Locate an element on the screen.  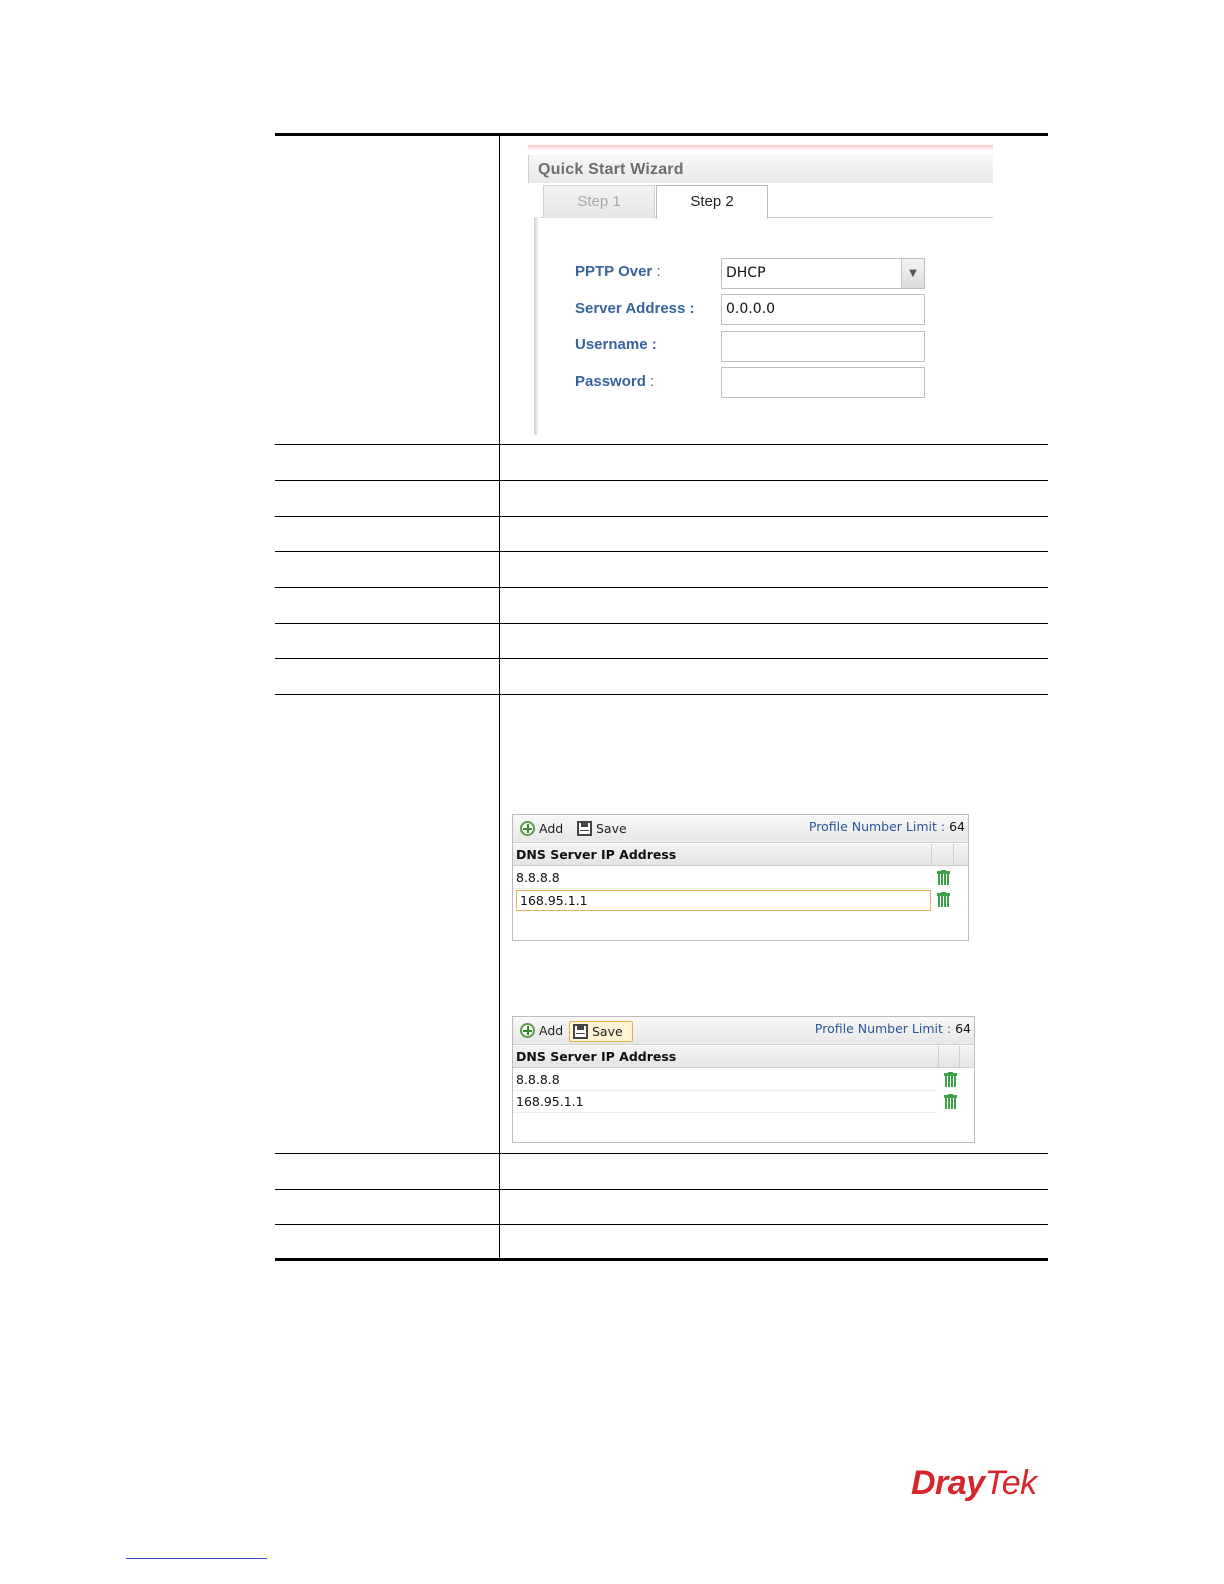
chevron-down-icon: ▼ is located at coordinates (912, 273).